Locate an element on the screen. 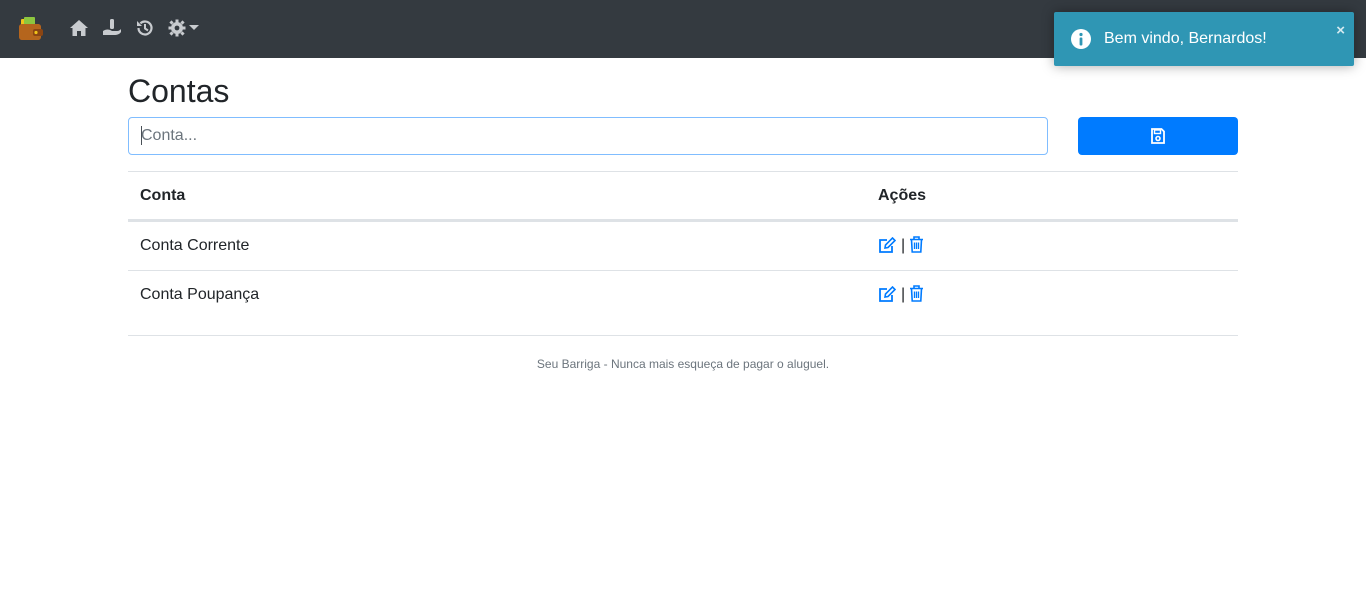 The image size is (1366, 612). save-button is located at coordinates (1158, 136).